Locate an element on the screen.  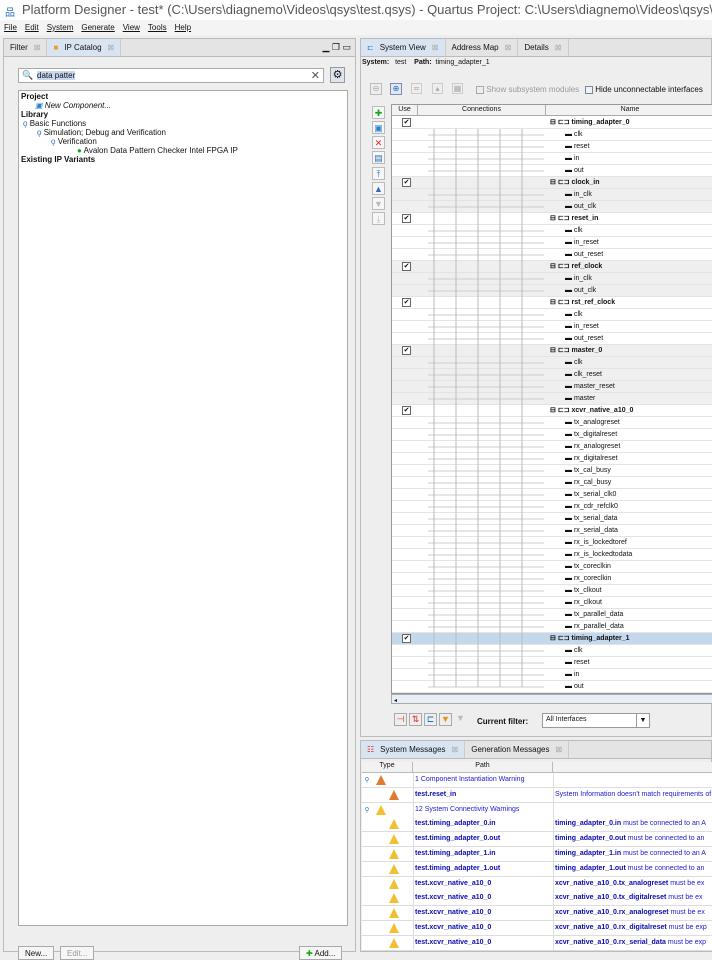
loop-icon: ⊏ is located at coordinates (430, 719).